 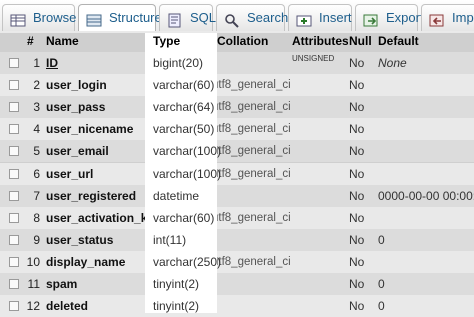 I want to click on table-row: 7 user_registered No 0000-00-00 00:00:00, so click(x=237, y=196).